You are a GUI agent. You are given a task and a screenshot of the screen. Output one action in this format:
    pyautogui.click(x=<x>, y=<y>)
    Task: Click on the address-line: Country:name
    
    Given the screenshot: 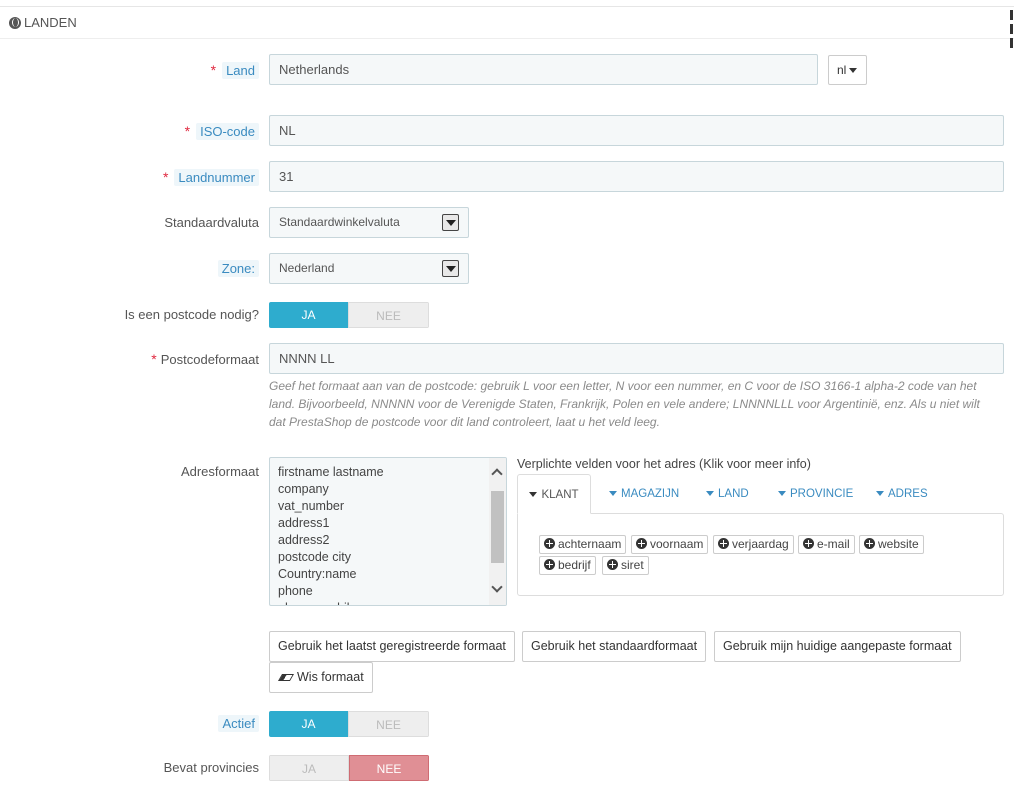 What is the action you would take?
    pyautogui.click(x=317, y=574)
    